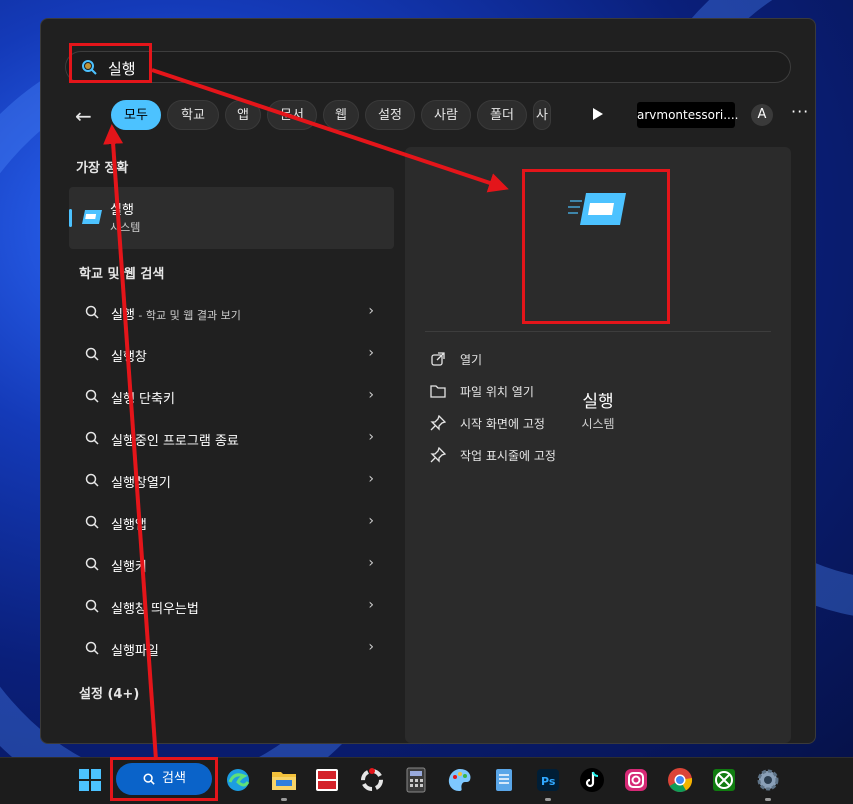 The width and height of the screenshot is (853, 804). Describe the element at coordinates (231, 355) in the screenshot. I see `list-item: 실행창 ›` at that location.